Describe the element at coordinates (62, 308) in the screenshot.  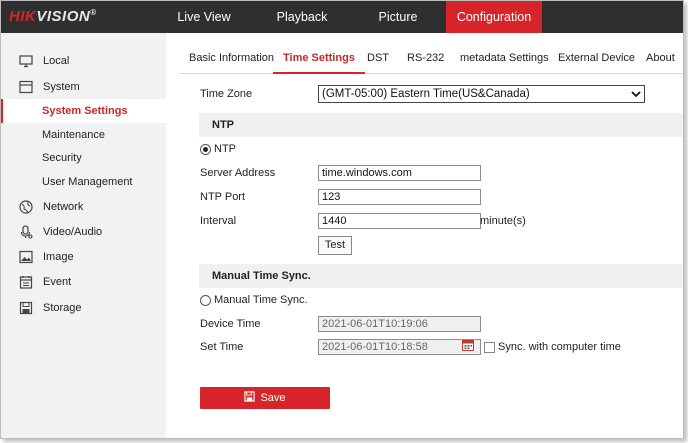
I see `sidebar-item-label: Storage` at that location.